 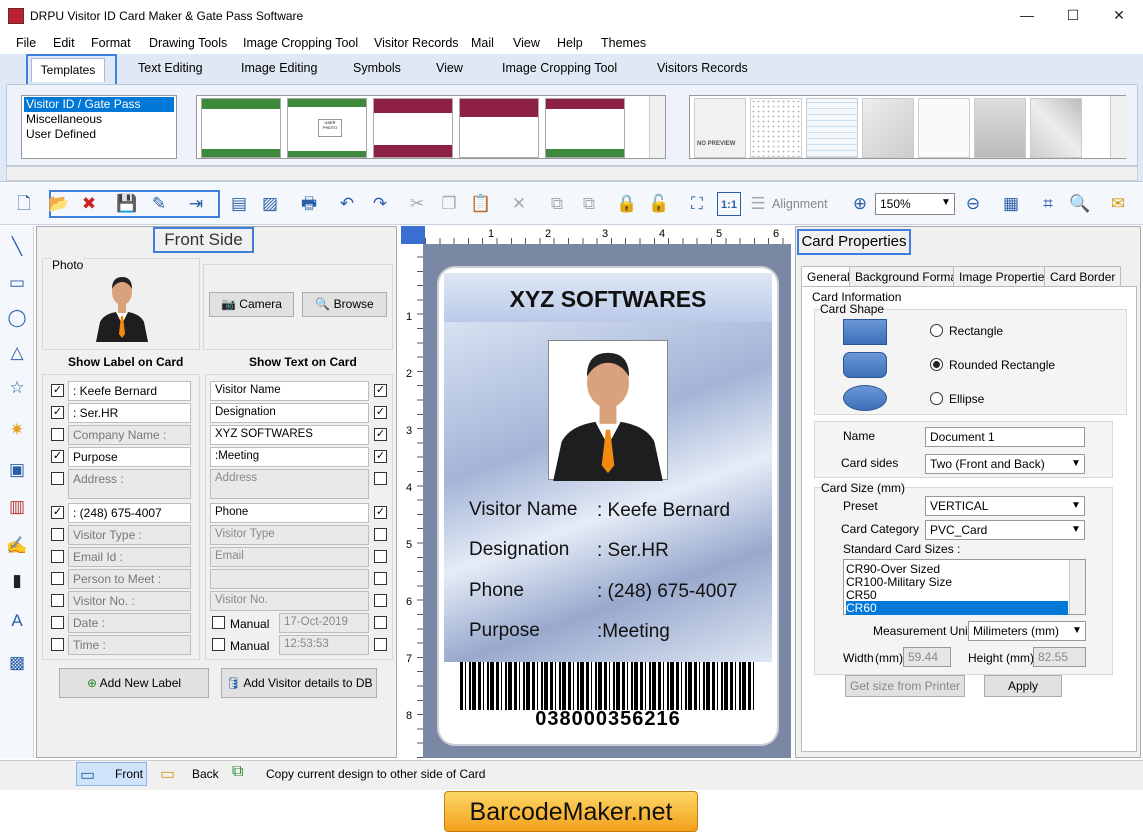 What do you see at coordinates (559, 68) in the screenshot?
I see `tab-image-cropping-tool: Image Cropping Tool` at bounding box center [559, 68].